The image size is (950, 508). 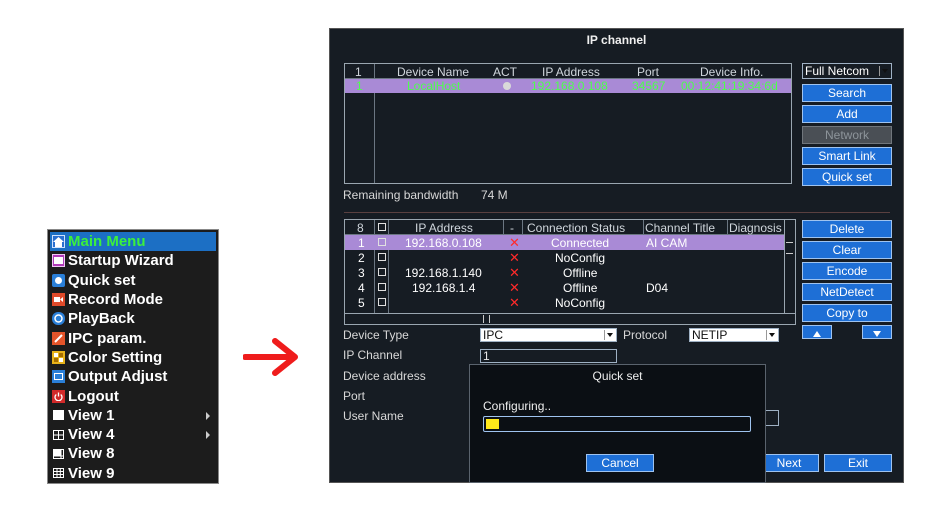 What do you see at coordinates (772, 418) in the screenshot?
I see `password-field` at bounding box center [772, 418].